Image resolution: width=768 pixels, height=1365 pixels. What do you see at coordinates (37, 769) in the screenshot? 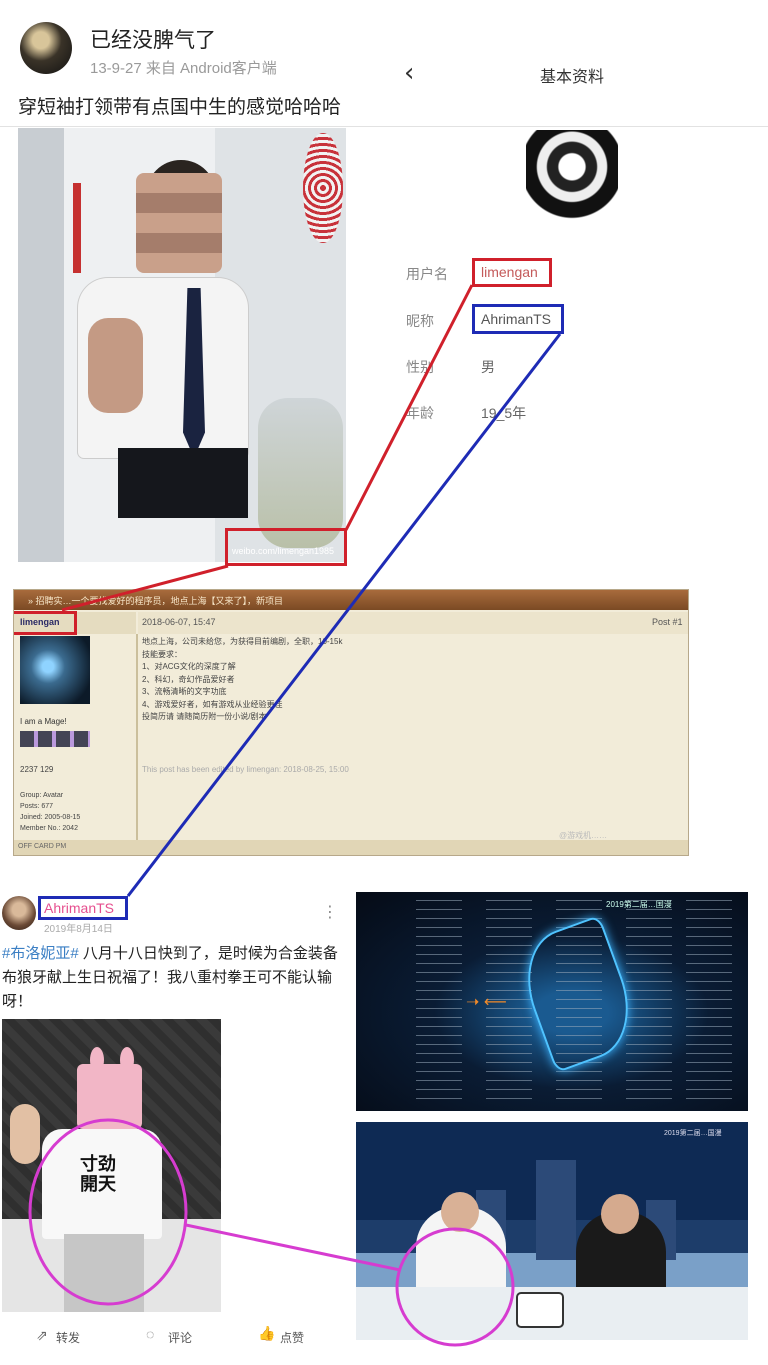
I see `forum-user-stats: 2237 129` at bounding box center [37, 769].